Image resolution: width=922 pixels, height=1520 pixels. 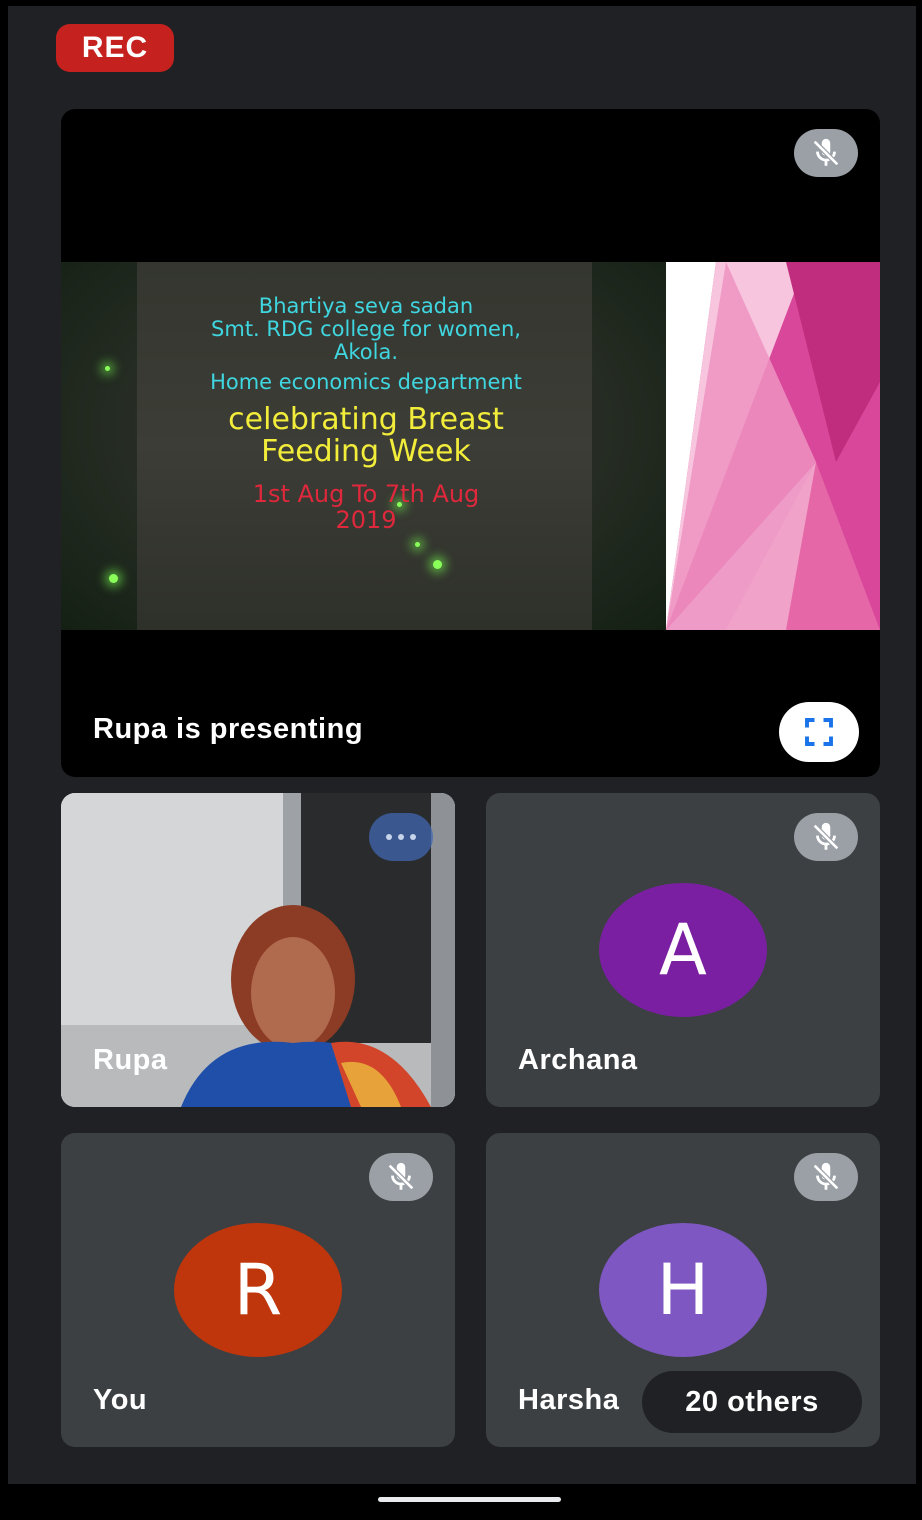 What do you see at coordinates (752, 1402) in the screenshot?
I see `others-count-button: 20 others` at bounding box center [752, 1402].